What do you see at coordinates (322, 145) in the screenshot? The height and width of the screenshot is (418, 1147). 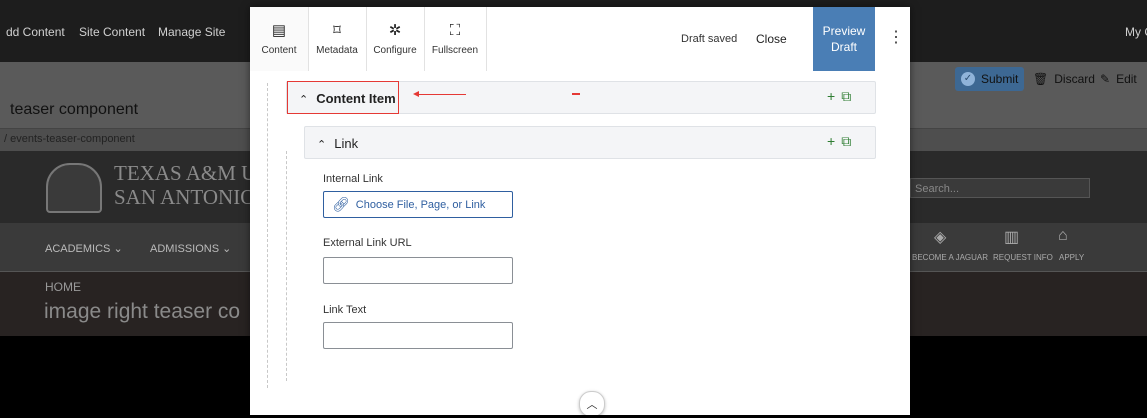 I see `chevron-up-icon: ⌃` at bounding box center [322, 145].